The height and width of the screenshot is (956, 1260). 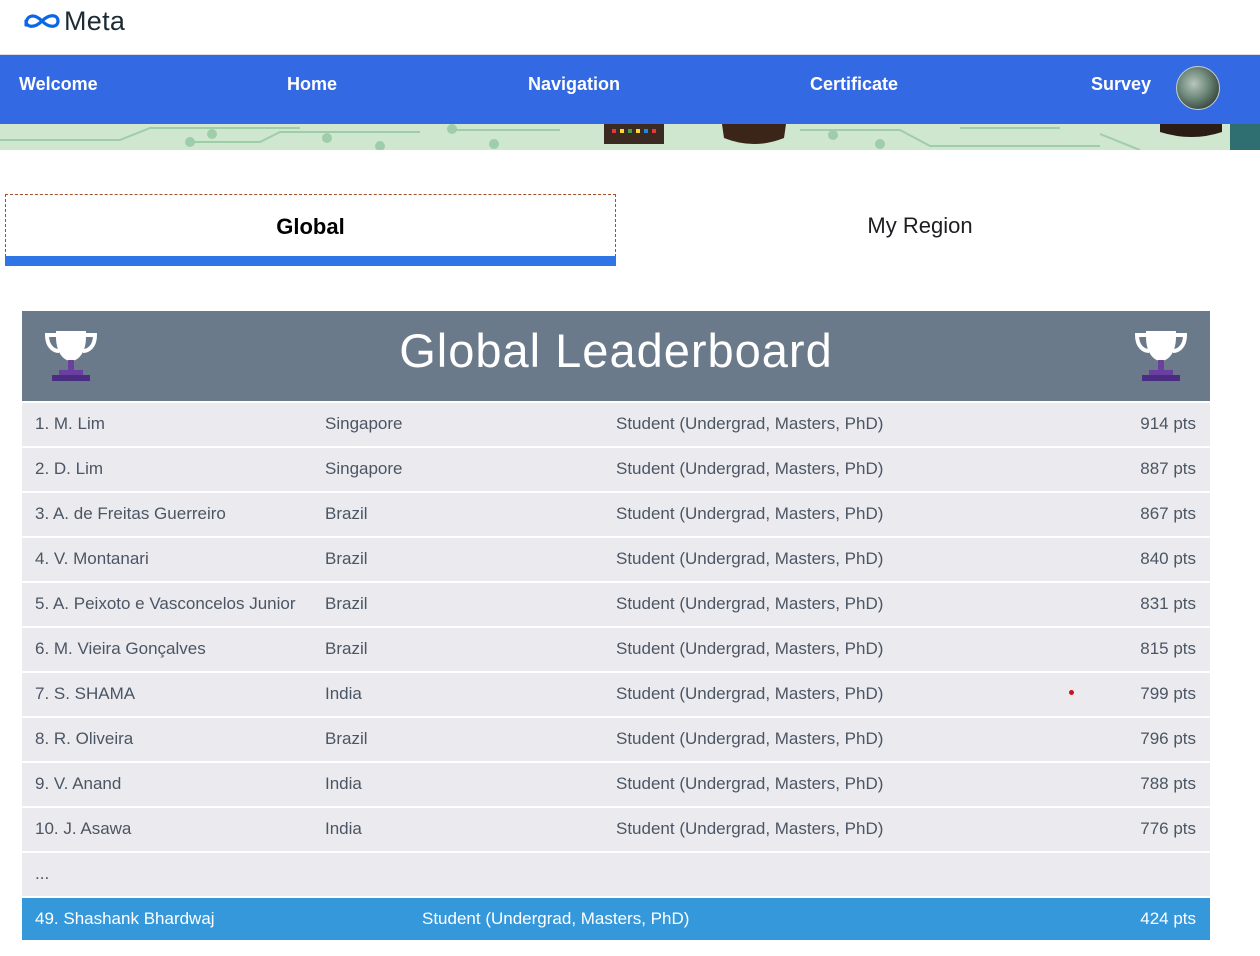 I want to click on trophy-icon, so click(x=1161, y=356).